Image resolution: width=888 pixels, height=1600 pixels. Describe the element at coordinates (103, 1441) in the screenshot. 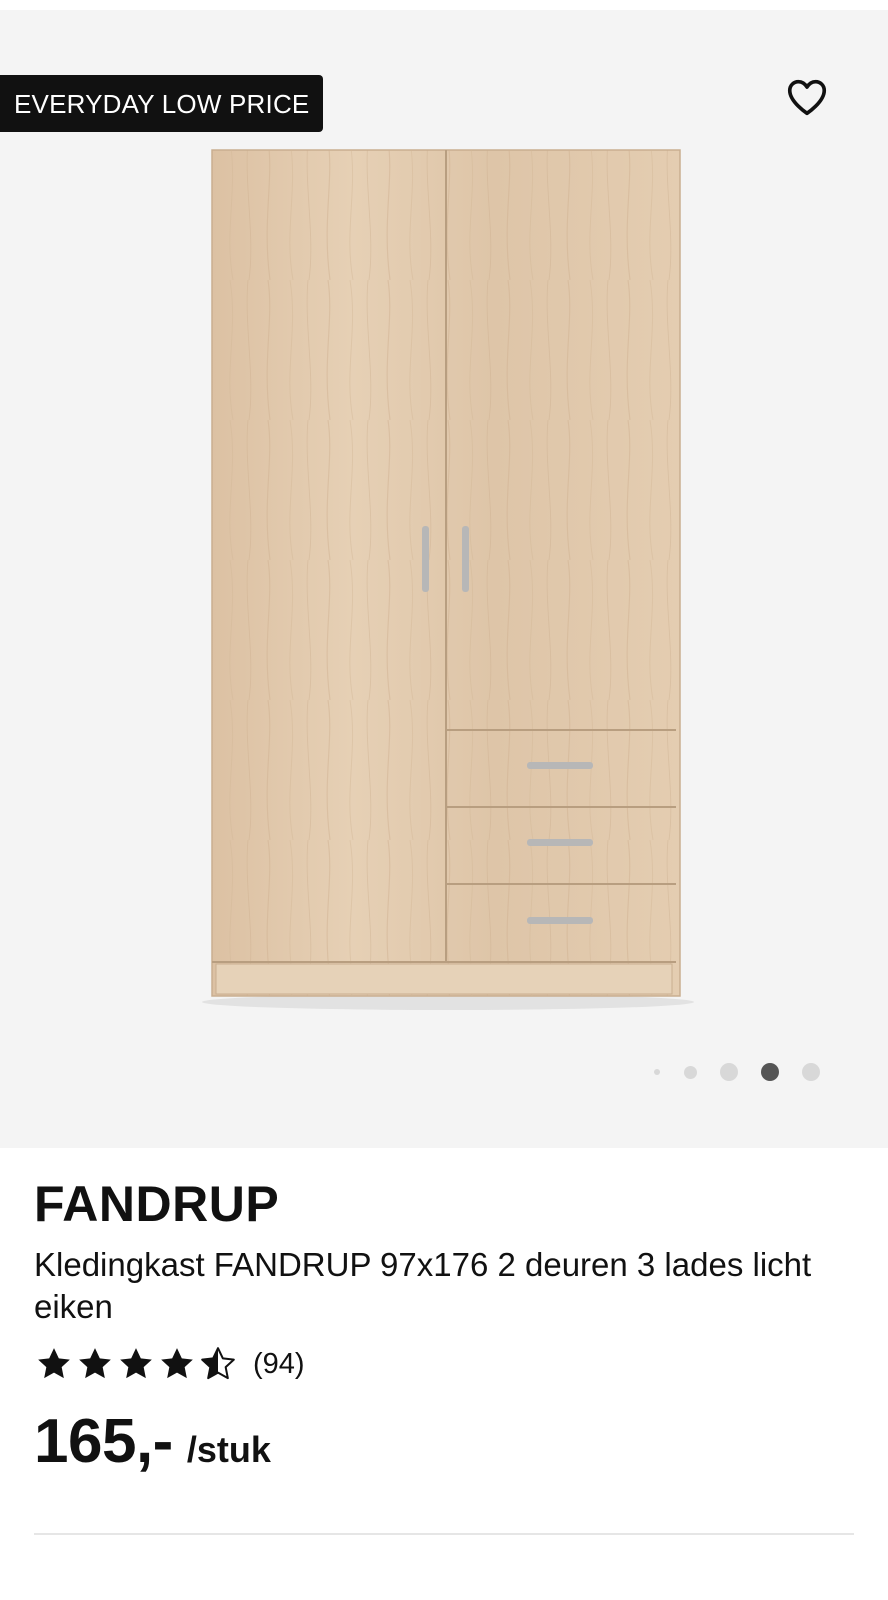

I see `product-price: 165,-` at that location.